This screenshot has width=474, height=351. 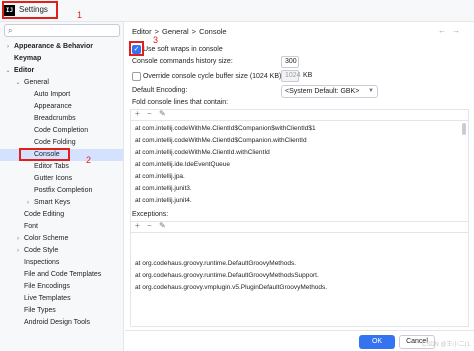 I want to click on sidebar-item-label: Code Style, so click(x=41, y=250).